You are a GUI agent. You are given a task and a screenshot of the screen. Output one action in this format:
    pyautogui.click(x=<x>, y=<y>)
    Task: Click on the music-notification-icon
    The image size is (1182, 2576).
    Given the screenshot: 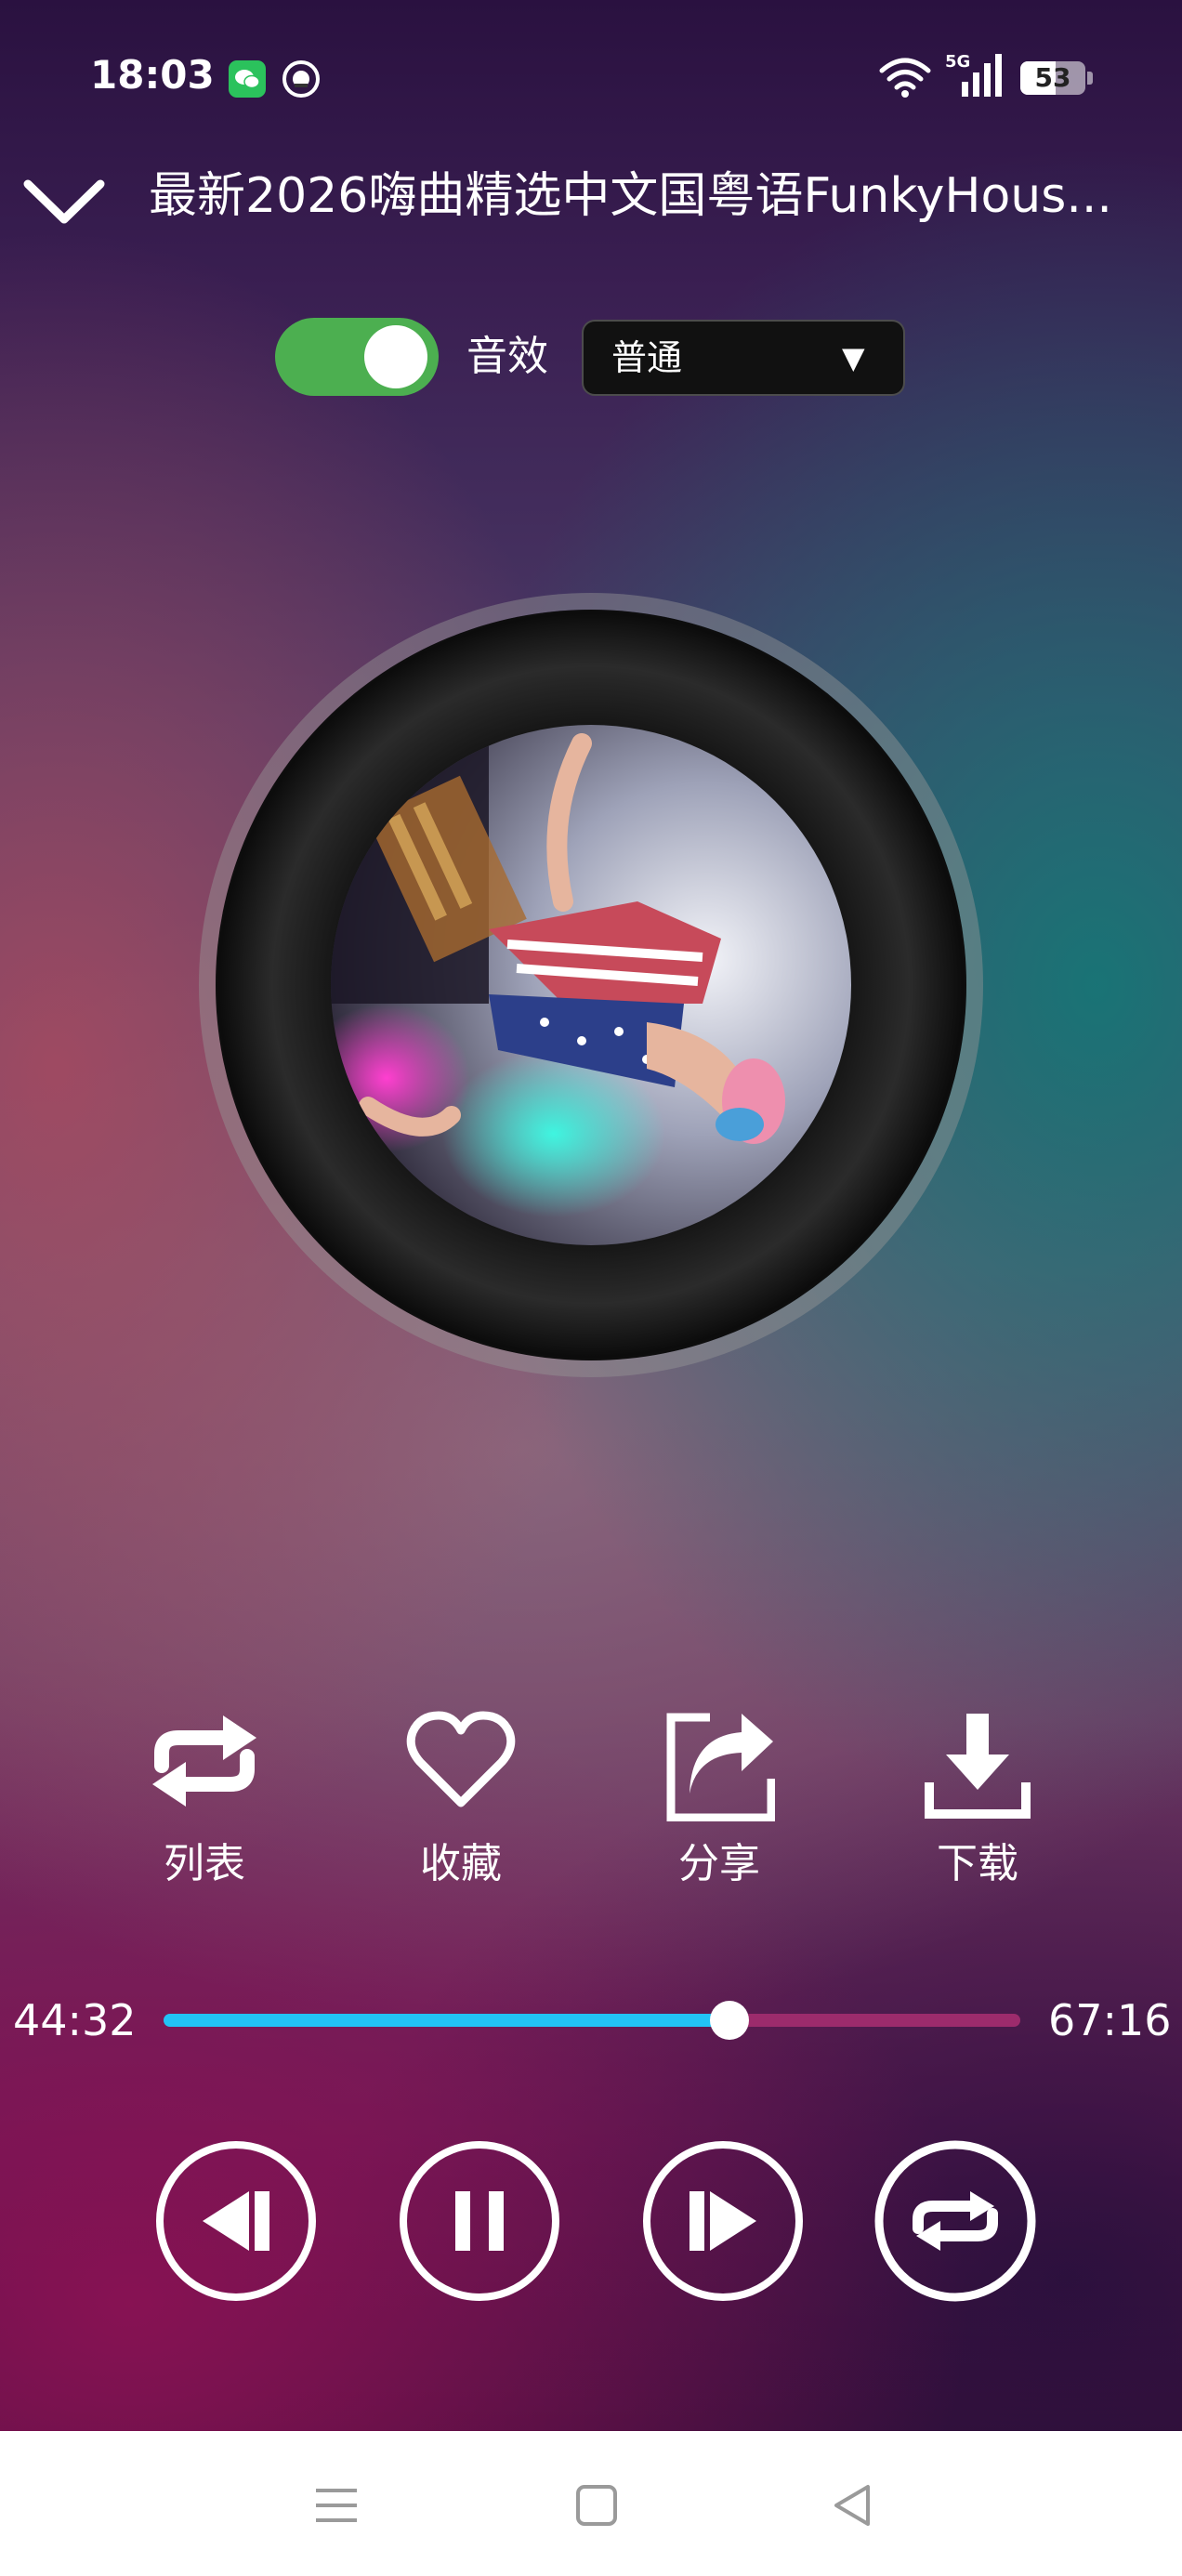 What is the action you would take?
    pyautogui.click(x=301, y=79)
    